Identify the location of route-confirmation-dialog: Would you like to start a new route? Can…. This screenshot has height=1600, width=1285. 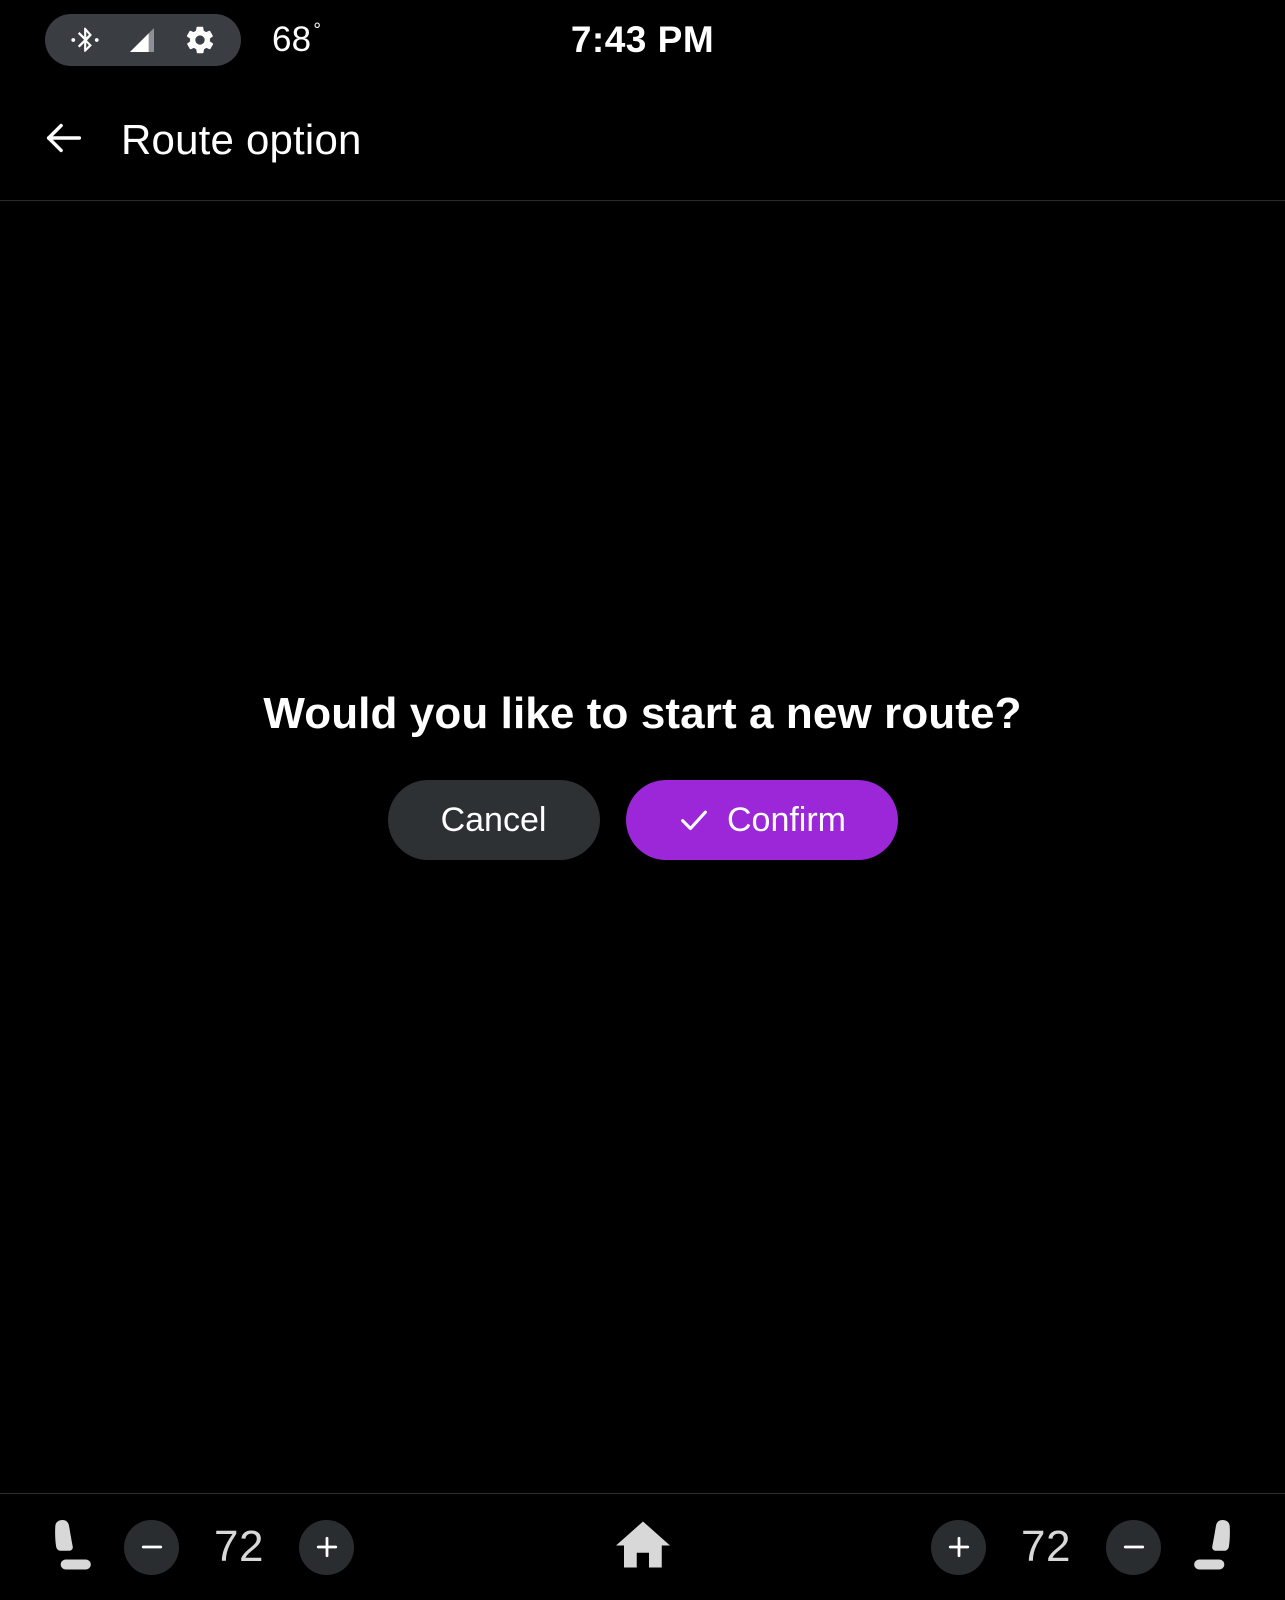
(642, 774).